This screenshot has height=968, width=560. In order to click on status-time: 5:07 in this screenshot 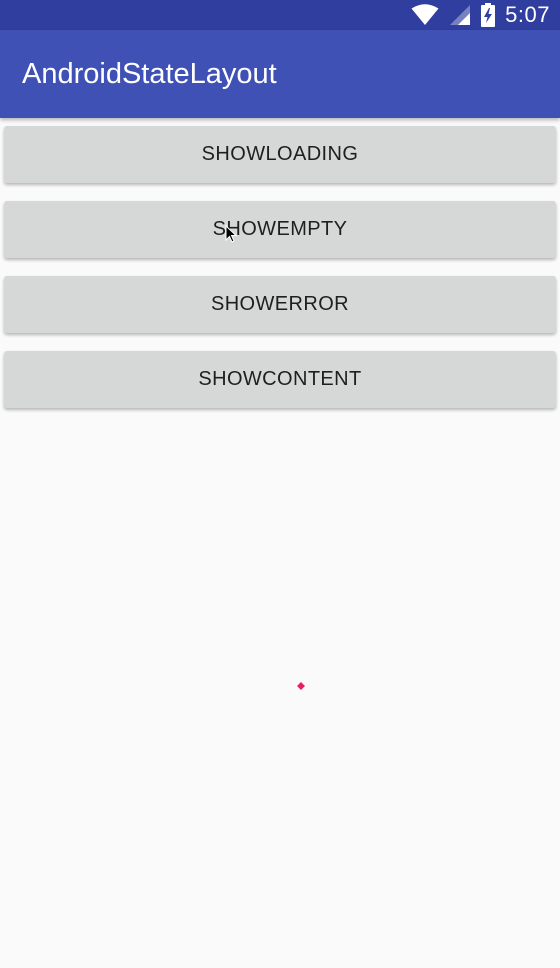, I will do `click(527, 14)`.